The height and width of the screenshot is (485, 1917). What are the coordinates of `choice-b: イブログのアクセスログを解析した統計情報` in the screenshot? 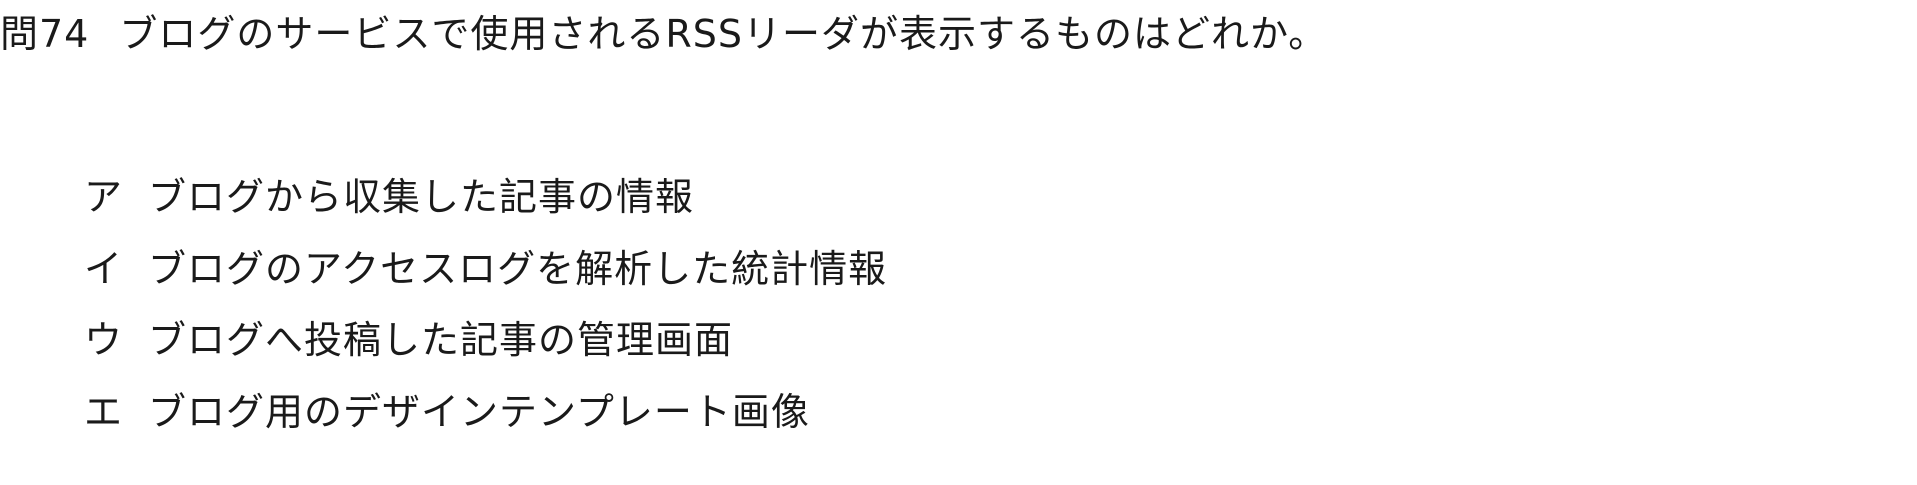 It's located at (485, 269).